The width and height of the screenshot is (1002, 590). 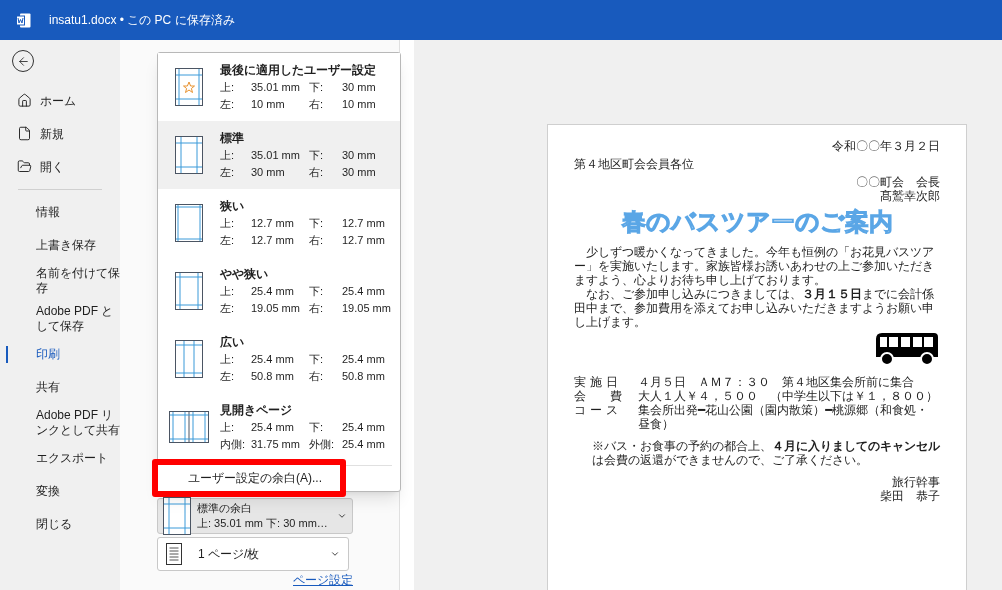 I want to click on letter-date: 令和〇〇年３月２日, so click(x=886, y=146).